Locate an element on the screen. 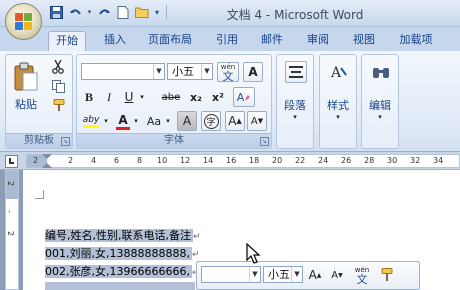  document-line: 编号,姓名,性别,联系电话,备注 ↵ is located at coordinates (123, 236).